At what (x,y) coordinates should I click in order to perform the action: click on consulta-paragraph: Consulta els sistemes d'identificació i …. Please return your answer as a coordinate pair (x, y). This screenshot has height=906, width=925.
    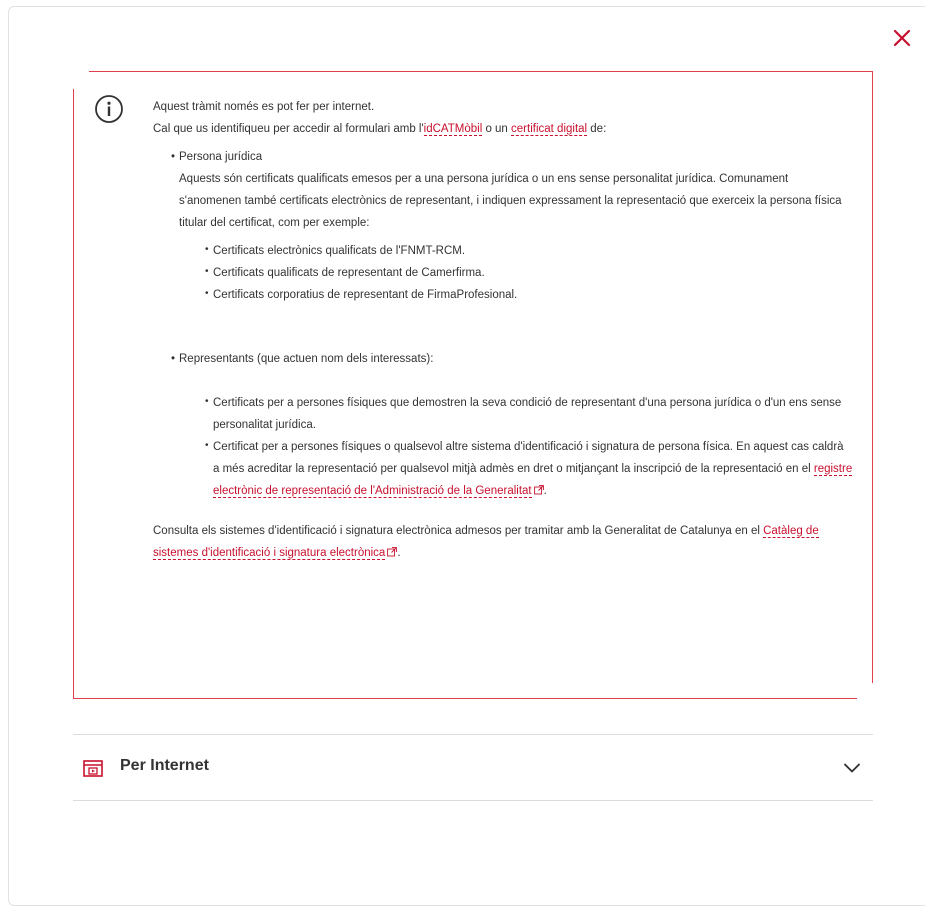
    Looking at the image, I should click on (486, 542).